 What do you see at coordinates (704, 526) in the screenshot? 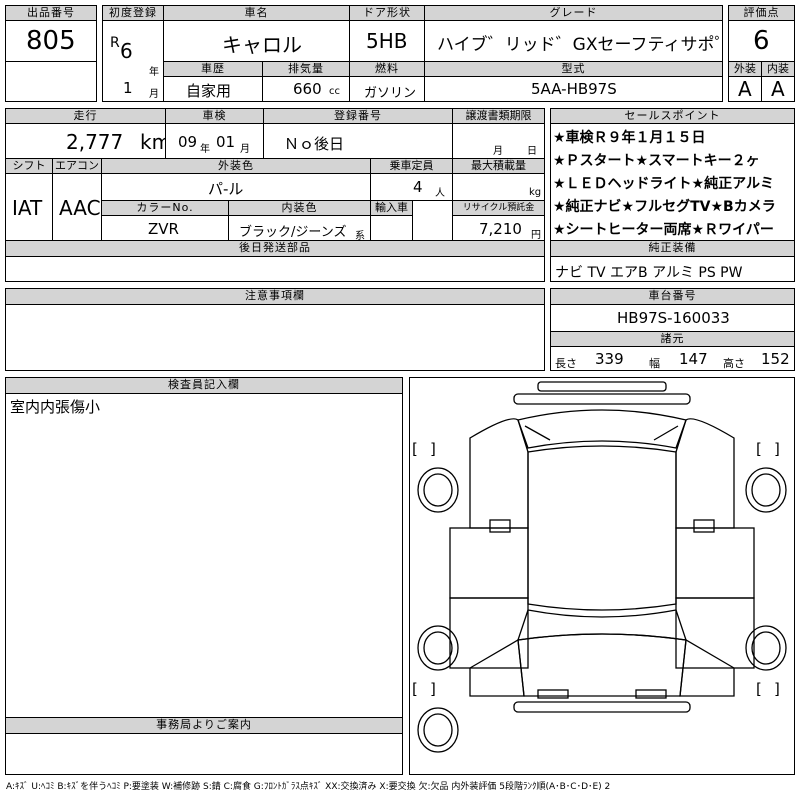
I see `mirror-right` at bounding box center [704, 526].